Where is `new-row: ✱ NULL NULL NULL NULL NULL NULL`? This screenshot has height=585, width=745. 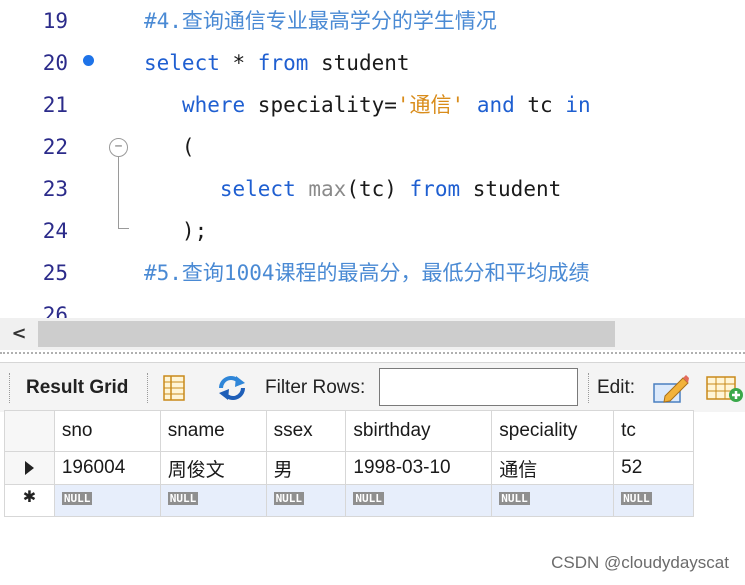 new-row: ✱ NULL NULL NULL NULL NULL NULL is located at coordinates (349, 500).